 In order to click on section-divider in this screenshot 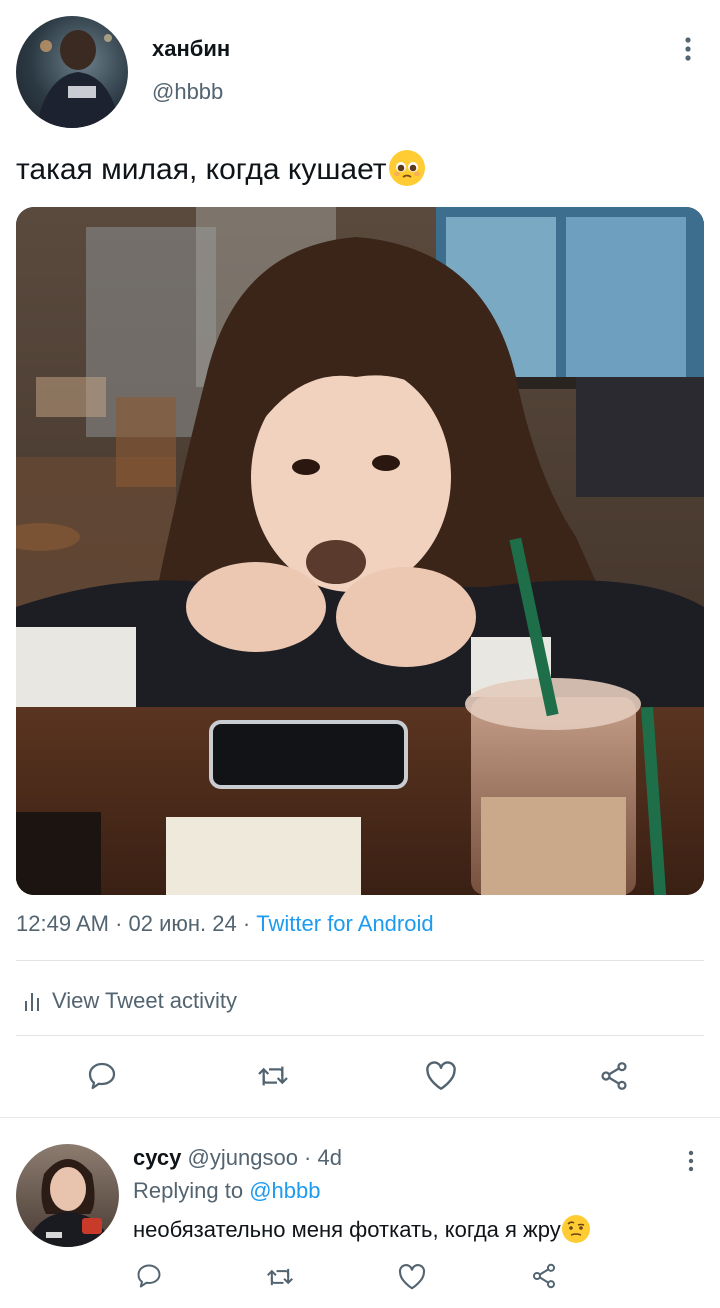, I will do `click(360, 1117)`.